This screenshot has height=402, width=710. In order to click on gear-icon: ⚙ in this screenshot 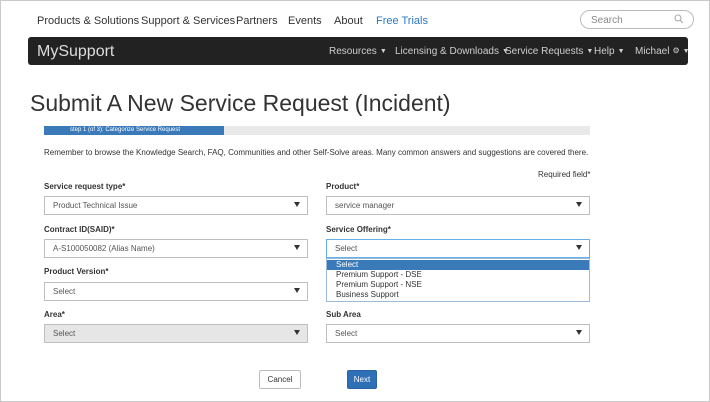, I will do `click(676, 50)`.